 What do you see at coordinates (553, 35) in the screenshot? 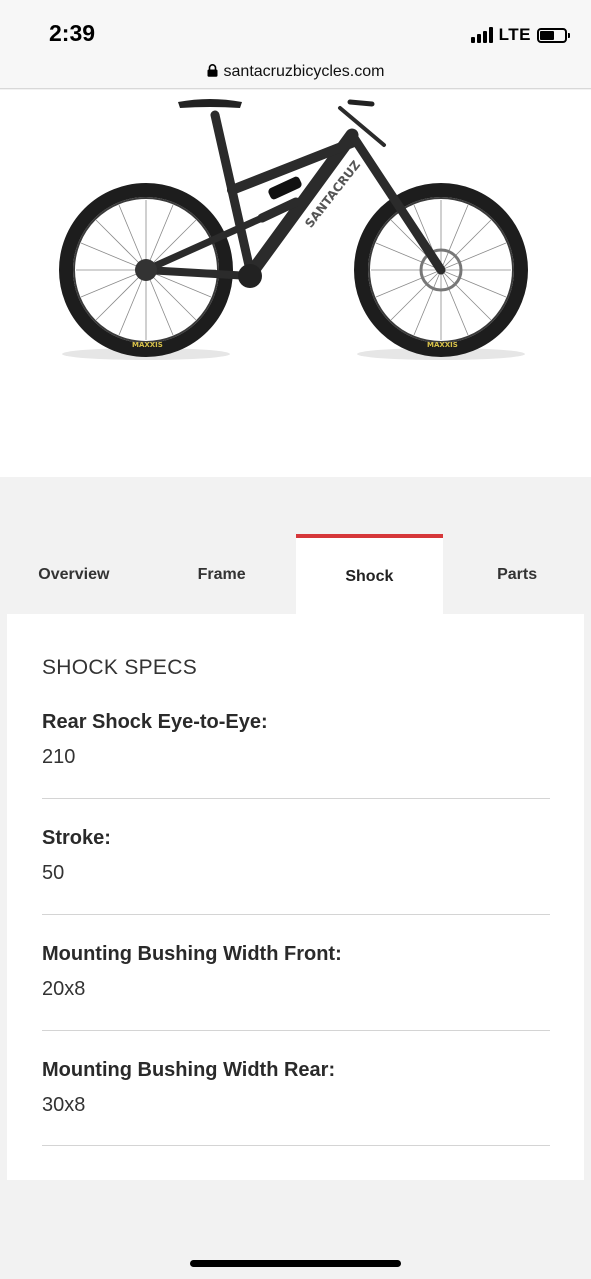
I see `battery-icon` at bounding box center [553, 35].